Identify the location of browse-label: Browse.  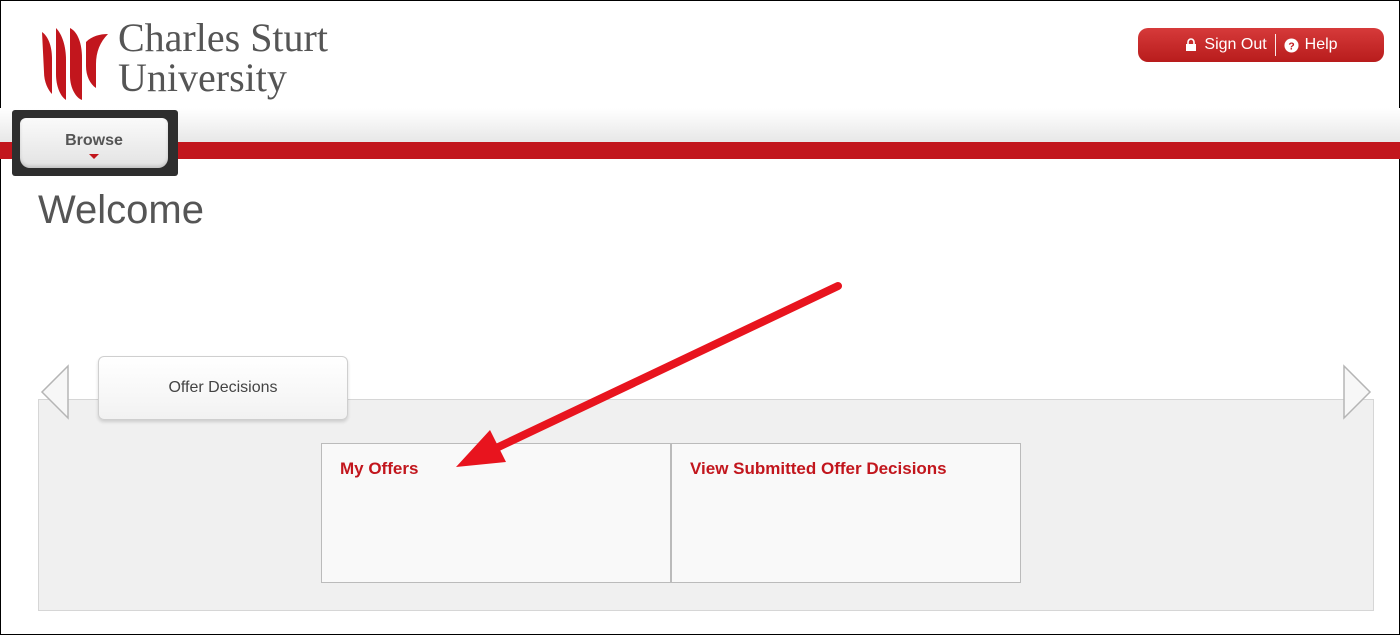
(94, 140).